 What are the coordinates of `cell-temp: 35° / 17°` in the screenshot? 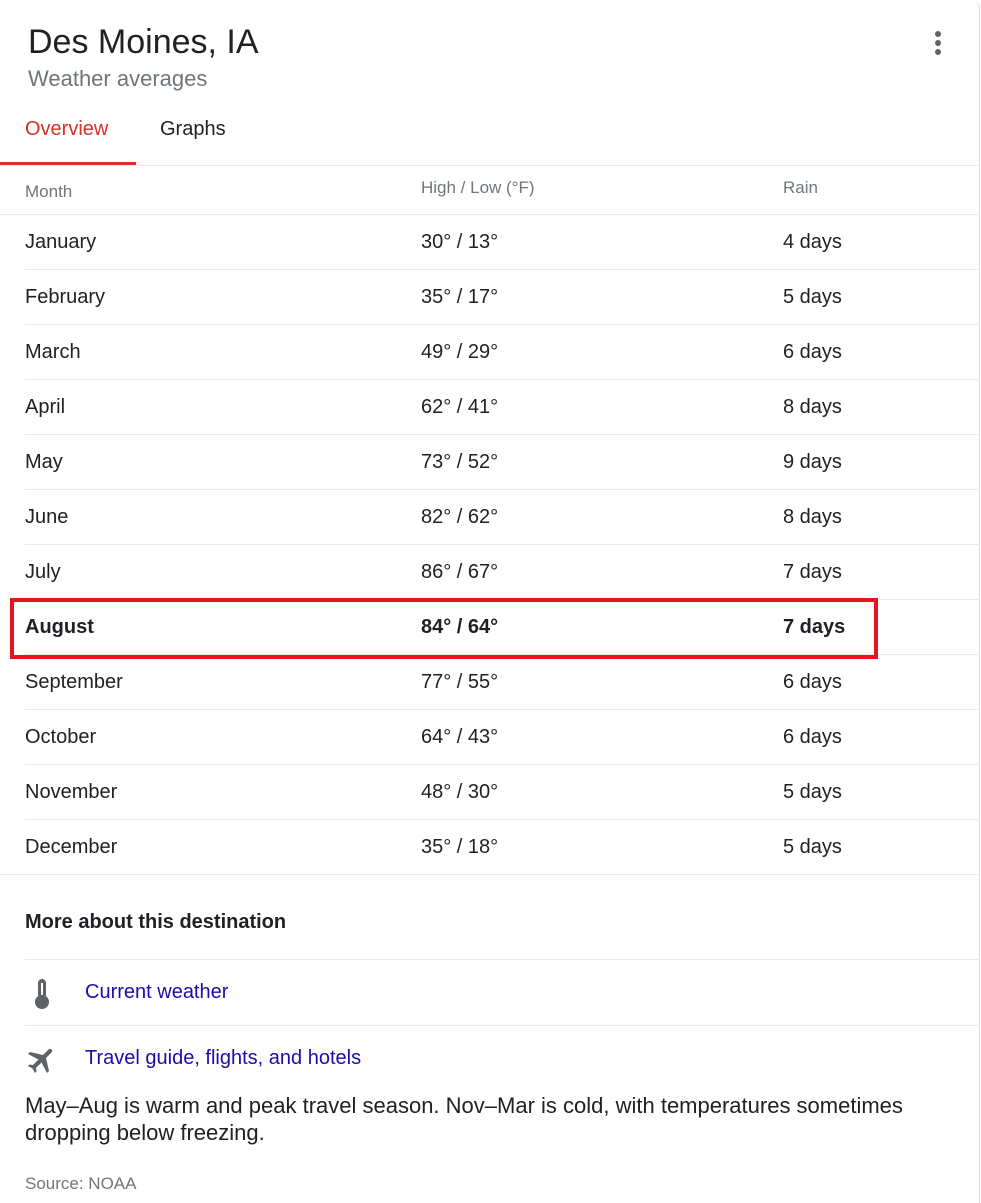 It's located at (460, 297).